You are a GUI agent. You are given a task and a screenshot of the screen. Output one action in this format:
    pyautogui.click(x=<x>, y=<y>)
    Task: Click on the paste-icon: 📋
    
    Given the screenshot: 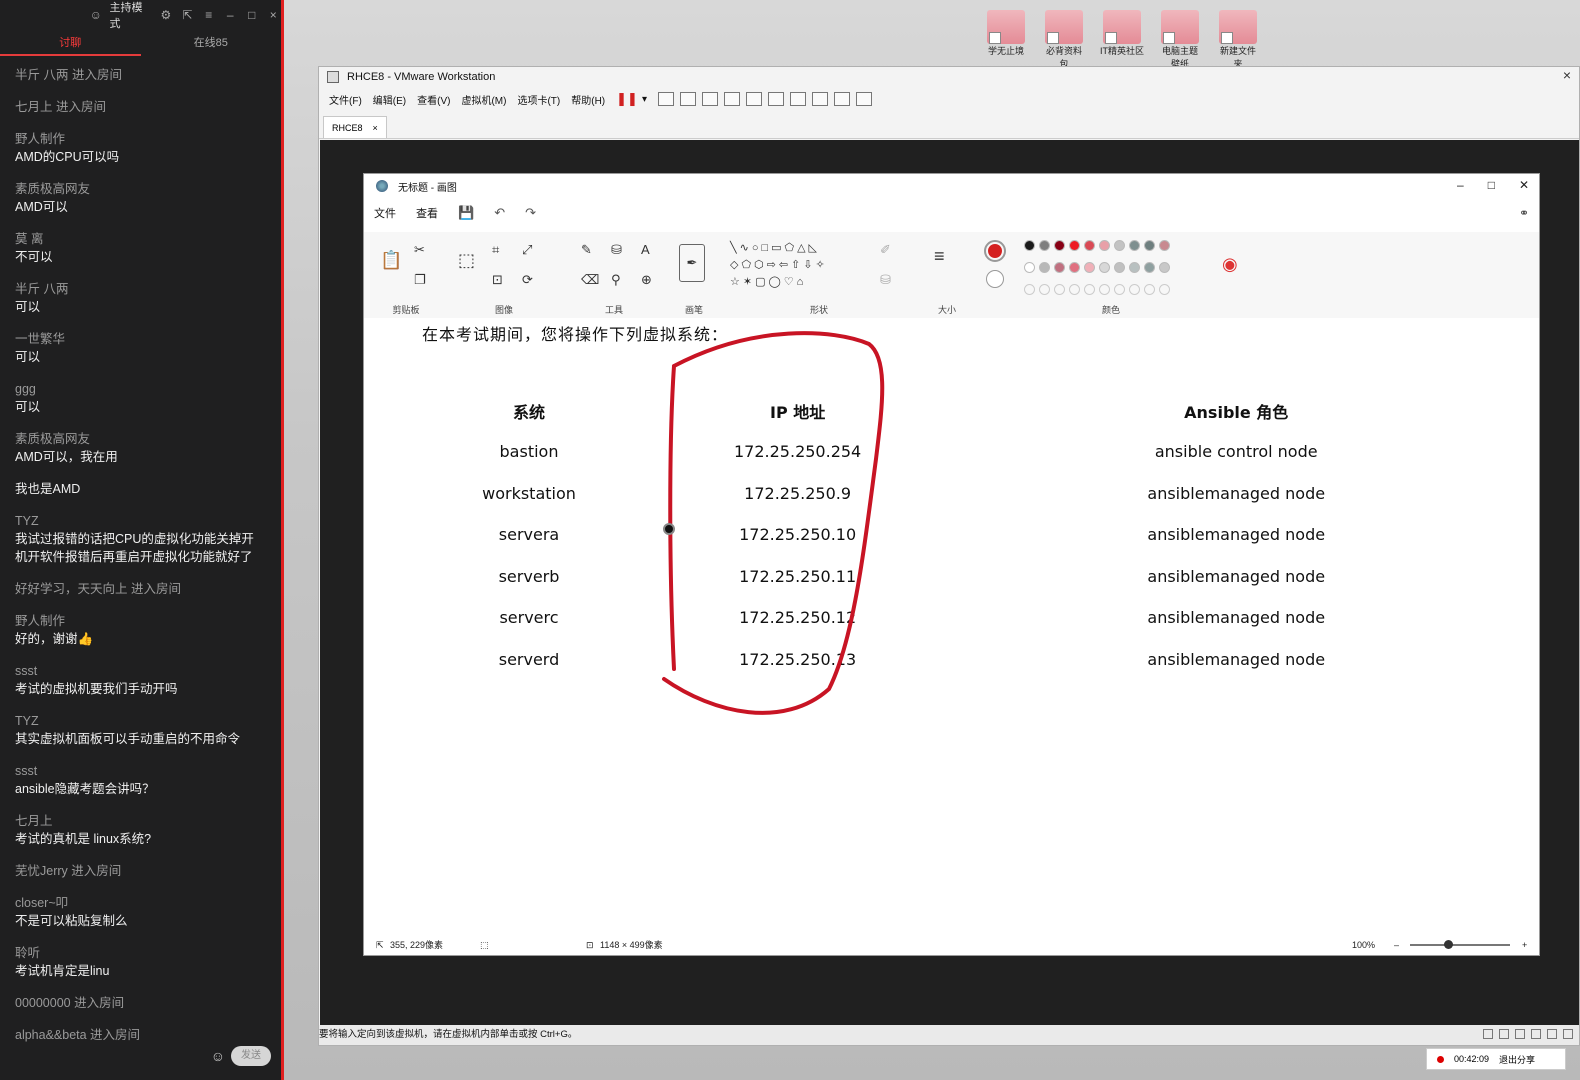 What is the action you would take?
    pyautogui.click(x=391, y=260)
    